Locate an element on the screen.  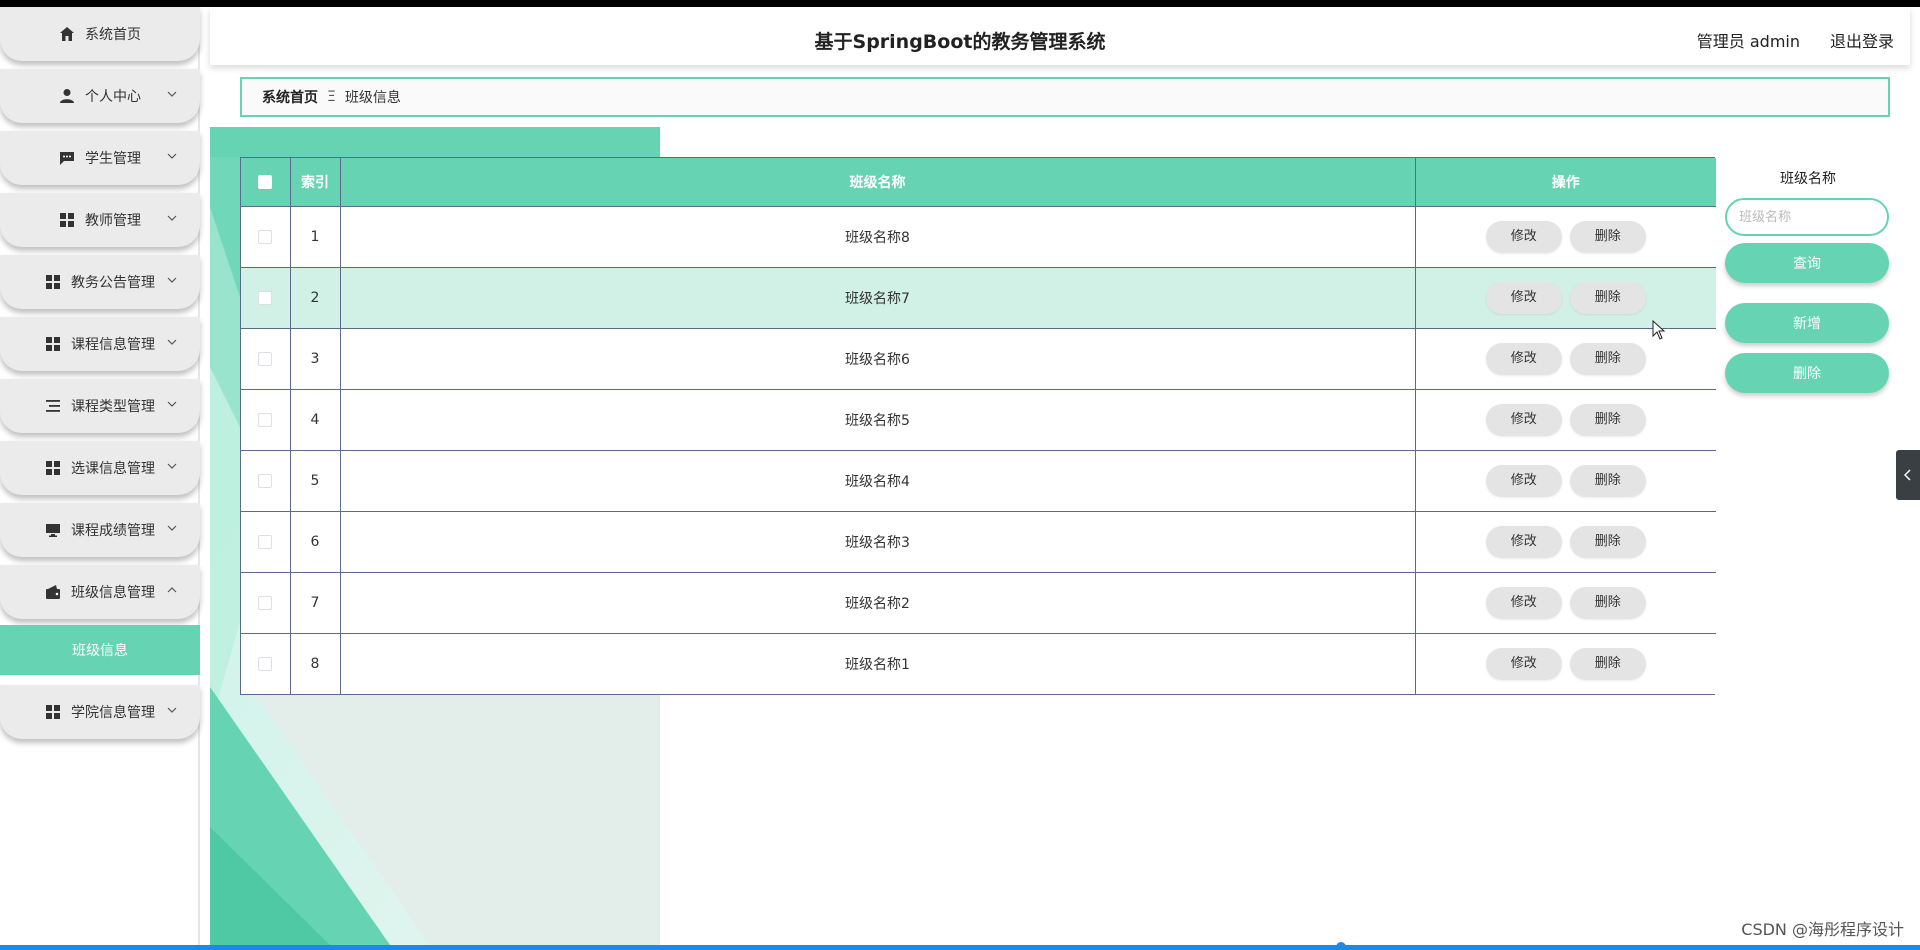
sidebar-item-label: 课程类型管理 is located at coordinates (113, 407).